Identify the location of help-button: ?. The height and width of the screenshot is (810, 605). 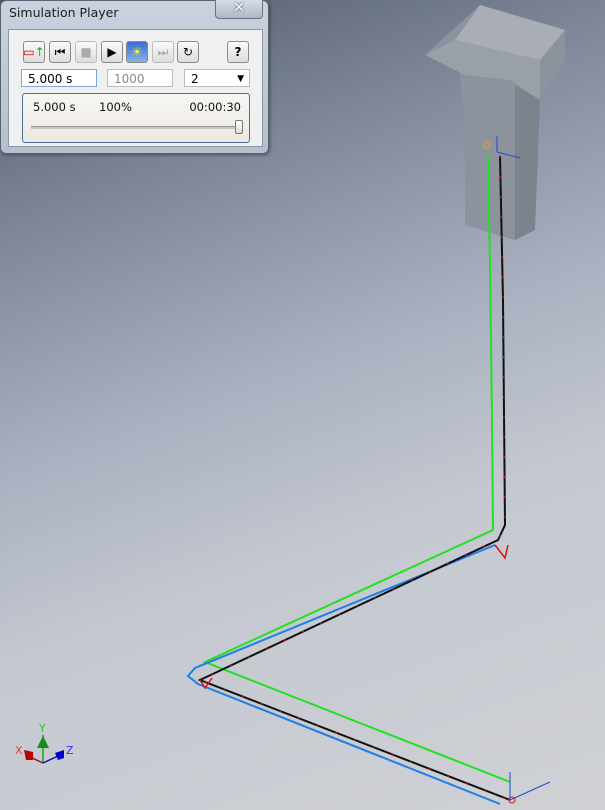
(238, 52).